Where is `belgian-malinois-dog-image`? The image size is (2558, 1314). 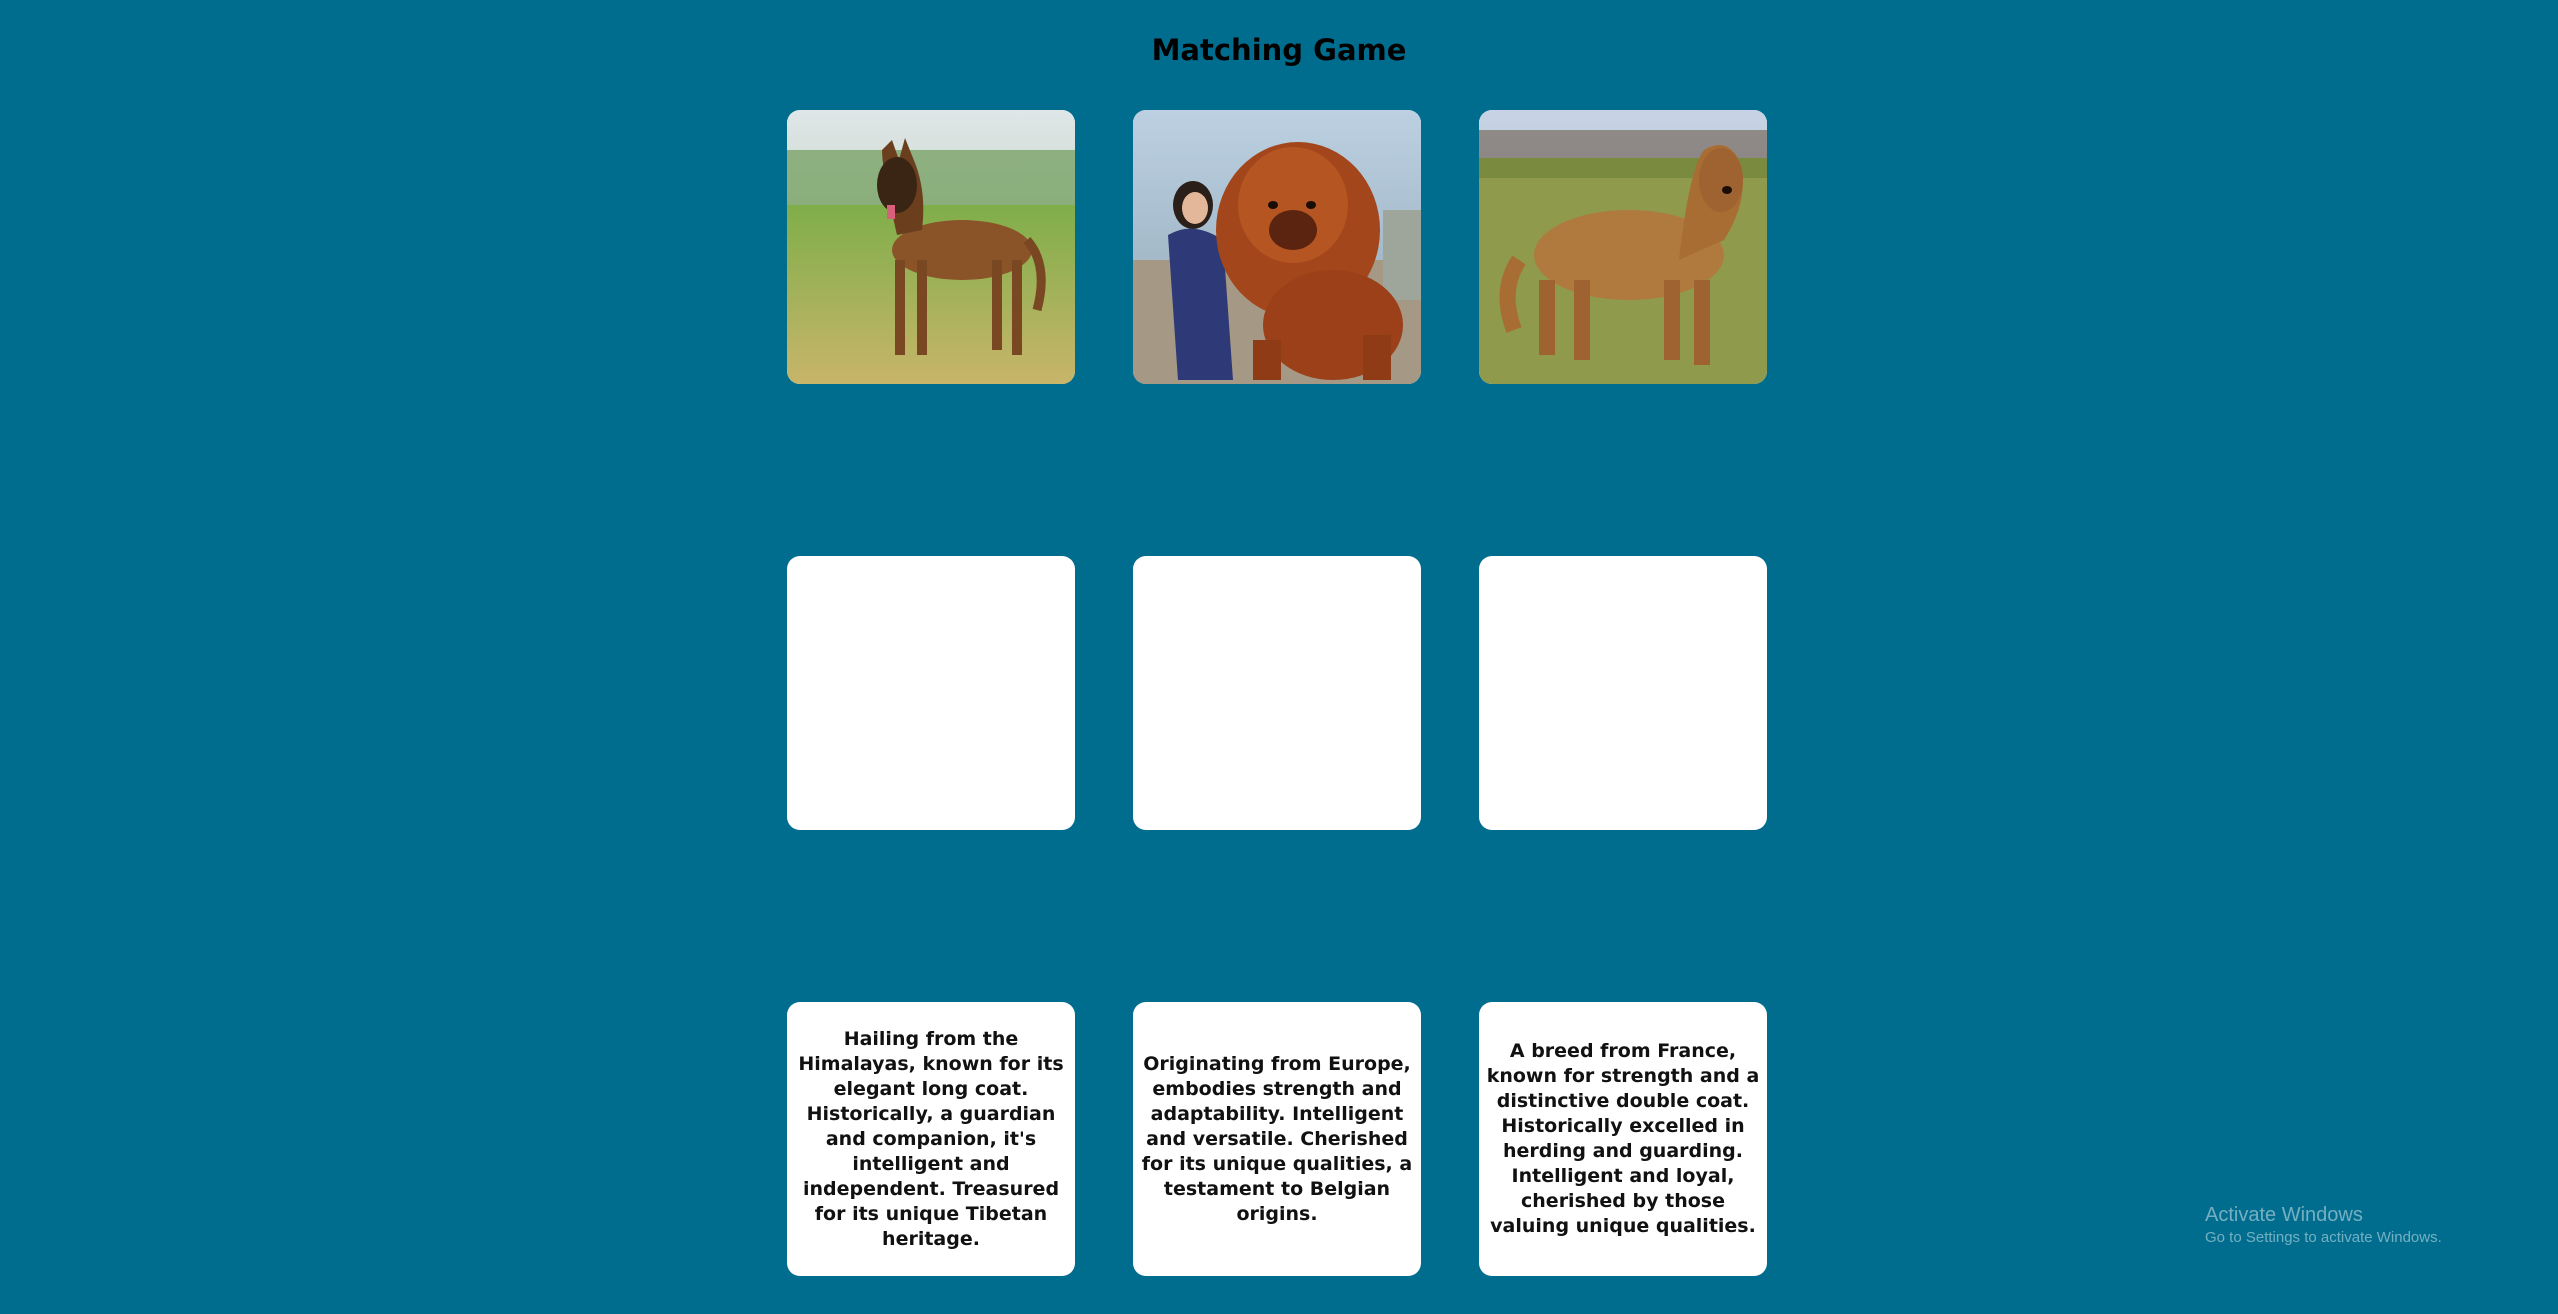
belgian-malinois-dog-image is located at coordinates (931, 247).